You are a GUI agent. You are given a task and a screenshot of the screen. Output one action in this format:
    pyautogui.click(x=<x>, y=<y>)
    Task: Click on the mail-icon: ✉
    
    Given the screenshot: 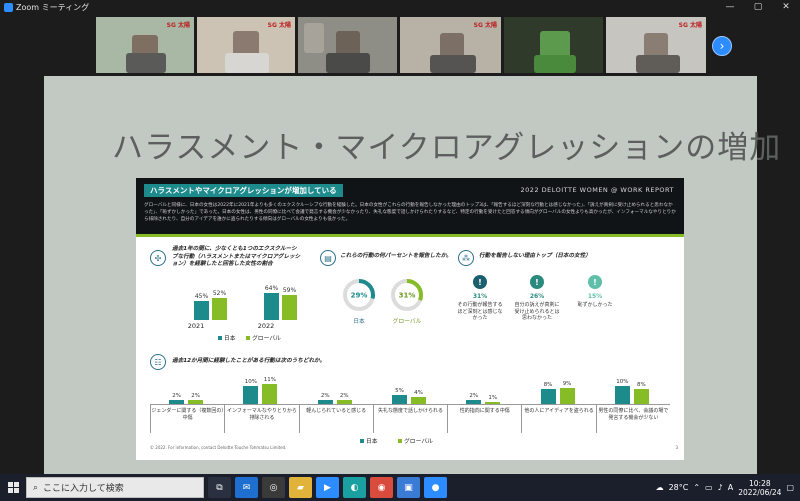 What is the action you would take?
    pyautogui.click(x=246, y=487)
    